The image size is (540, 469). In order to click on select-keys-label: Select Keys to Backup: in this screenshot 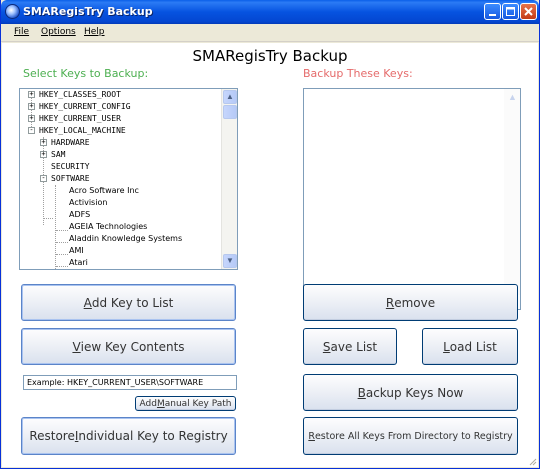, I will do `click(86, 73)`.